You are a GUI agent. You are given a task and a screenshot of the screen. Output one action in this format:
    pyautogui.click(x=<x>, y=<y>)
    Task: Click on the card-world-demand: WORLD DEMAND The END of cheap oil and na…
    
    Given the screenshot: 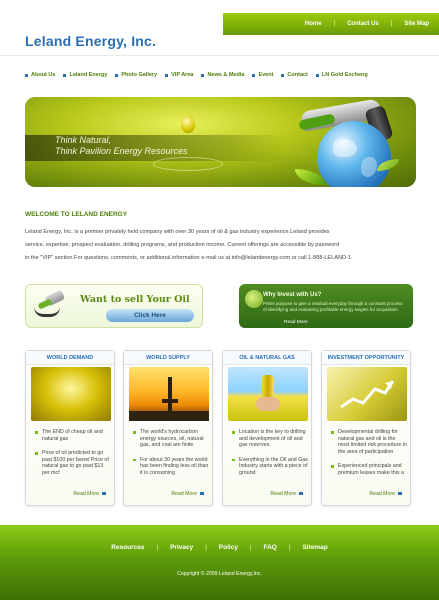 What is the action you would take?
    pyautogui.click(x=70, y=428)
    